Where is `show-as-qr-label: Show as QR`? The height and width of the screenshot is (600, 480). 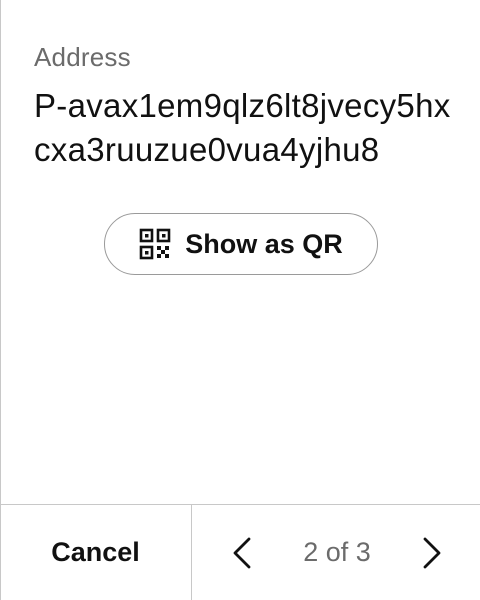 show-as-qr-label: Show as QR is located at coordinates (264, 243).